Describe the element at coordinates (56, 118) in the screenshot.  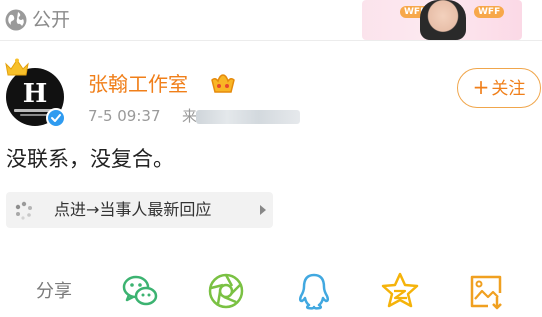
I see `verified-icon` at that location.